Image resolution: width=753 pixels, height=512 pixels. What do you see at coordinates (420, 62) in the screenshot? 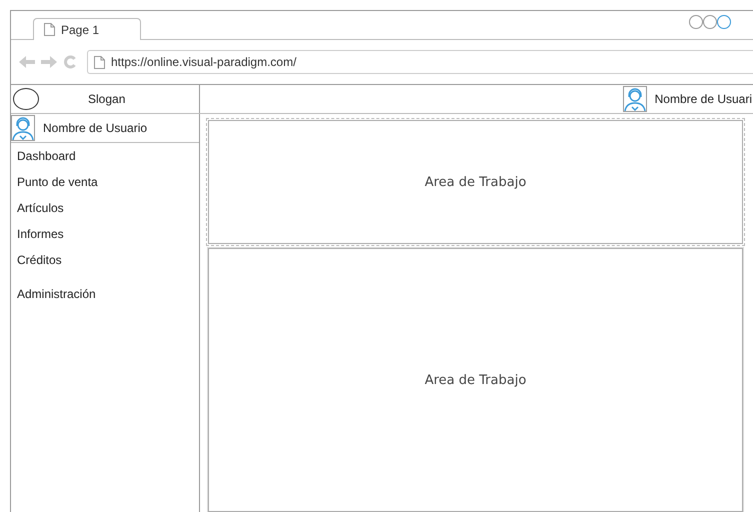
I see `address-field: https://online.visual-paradigm.com/` at bounding box center [420, 62].